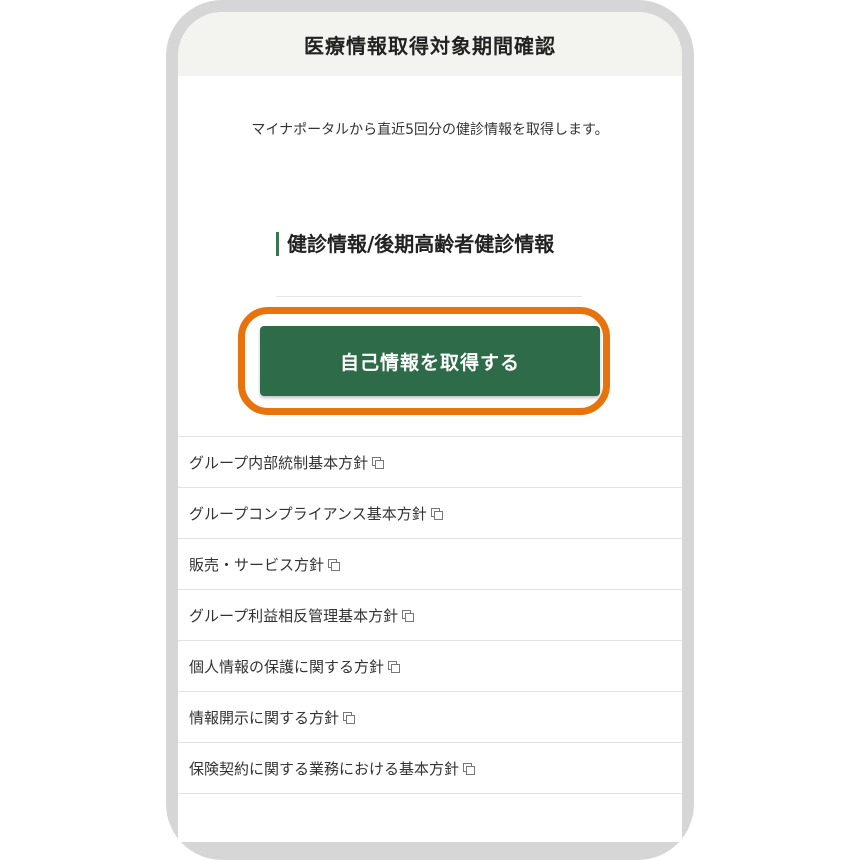  What do you see at coordinates (430, 361) in the screenshot?
I see `fetch-self-info-button: 自己情報を取得する` at bounding box center [430, 361].